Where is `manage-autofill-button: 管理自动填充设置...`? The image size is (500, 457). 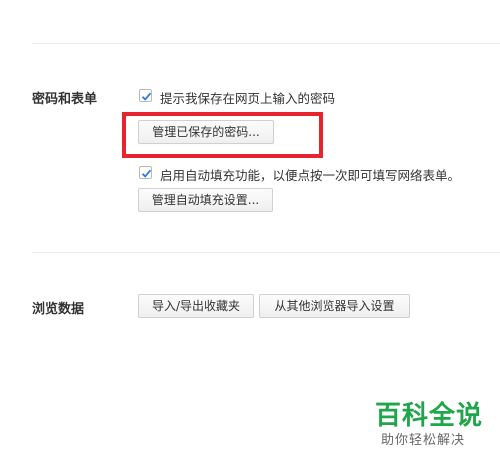 manage-autofill-button: 管理自动填充设置... is located at coordinates (205, 200).